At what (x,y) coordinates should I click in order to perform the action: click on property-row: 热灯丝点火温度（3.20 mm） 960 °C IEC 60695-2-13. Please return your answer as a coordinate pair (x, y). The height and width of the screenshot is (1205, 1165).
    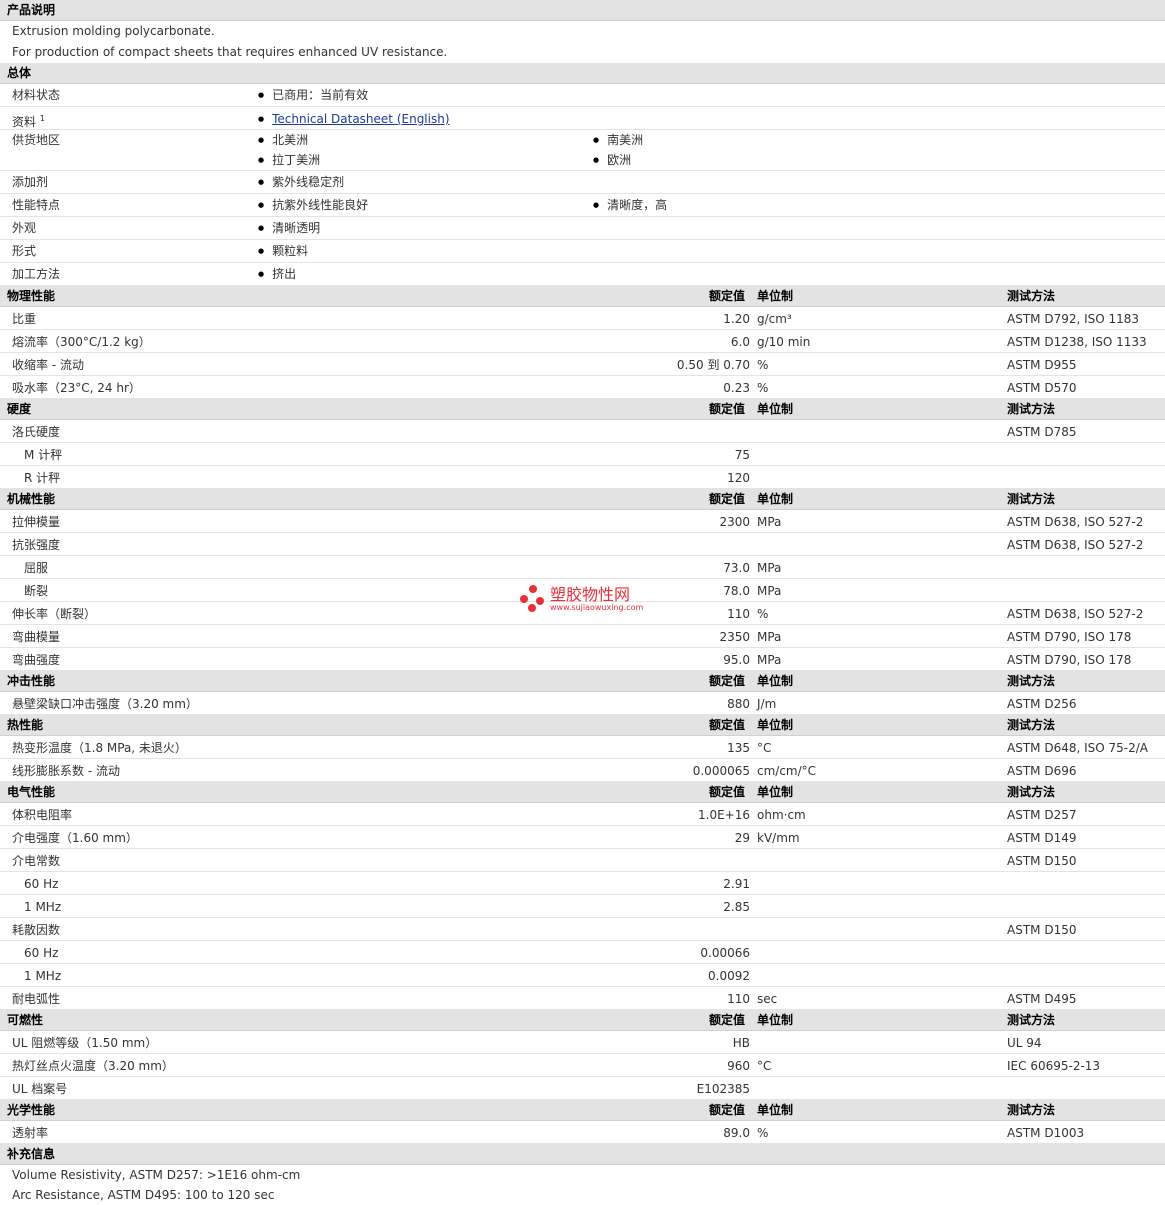
    Looking at the image, I should click on (582, 1065).